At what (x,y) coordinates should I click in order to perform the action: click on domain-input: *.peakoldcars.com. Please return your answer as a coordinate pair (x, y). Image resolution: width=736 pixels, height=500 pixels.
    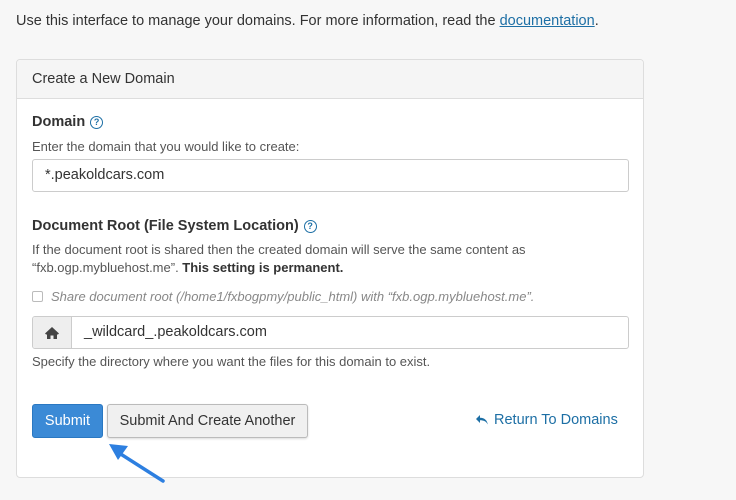
    Looking at the image, I should click on (330, 175).